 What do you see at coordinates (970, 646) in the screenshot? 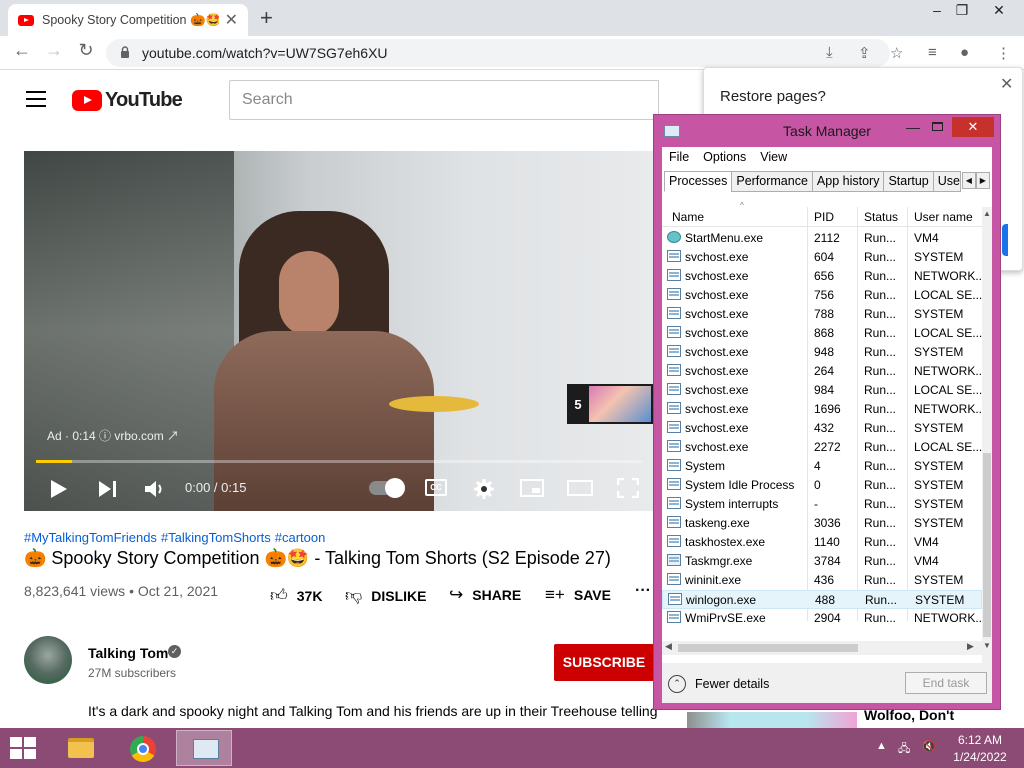
I see `scroll-right-icon: ▶` at bounding box center [970, 646].